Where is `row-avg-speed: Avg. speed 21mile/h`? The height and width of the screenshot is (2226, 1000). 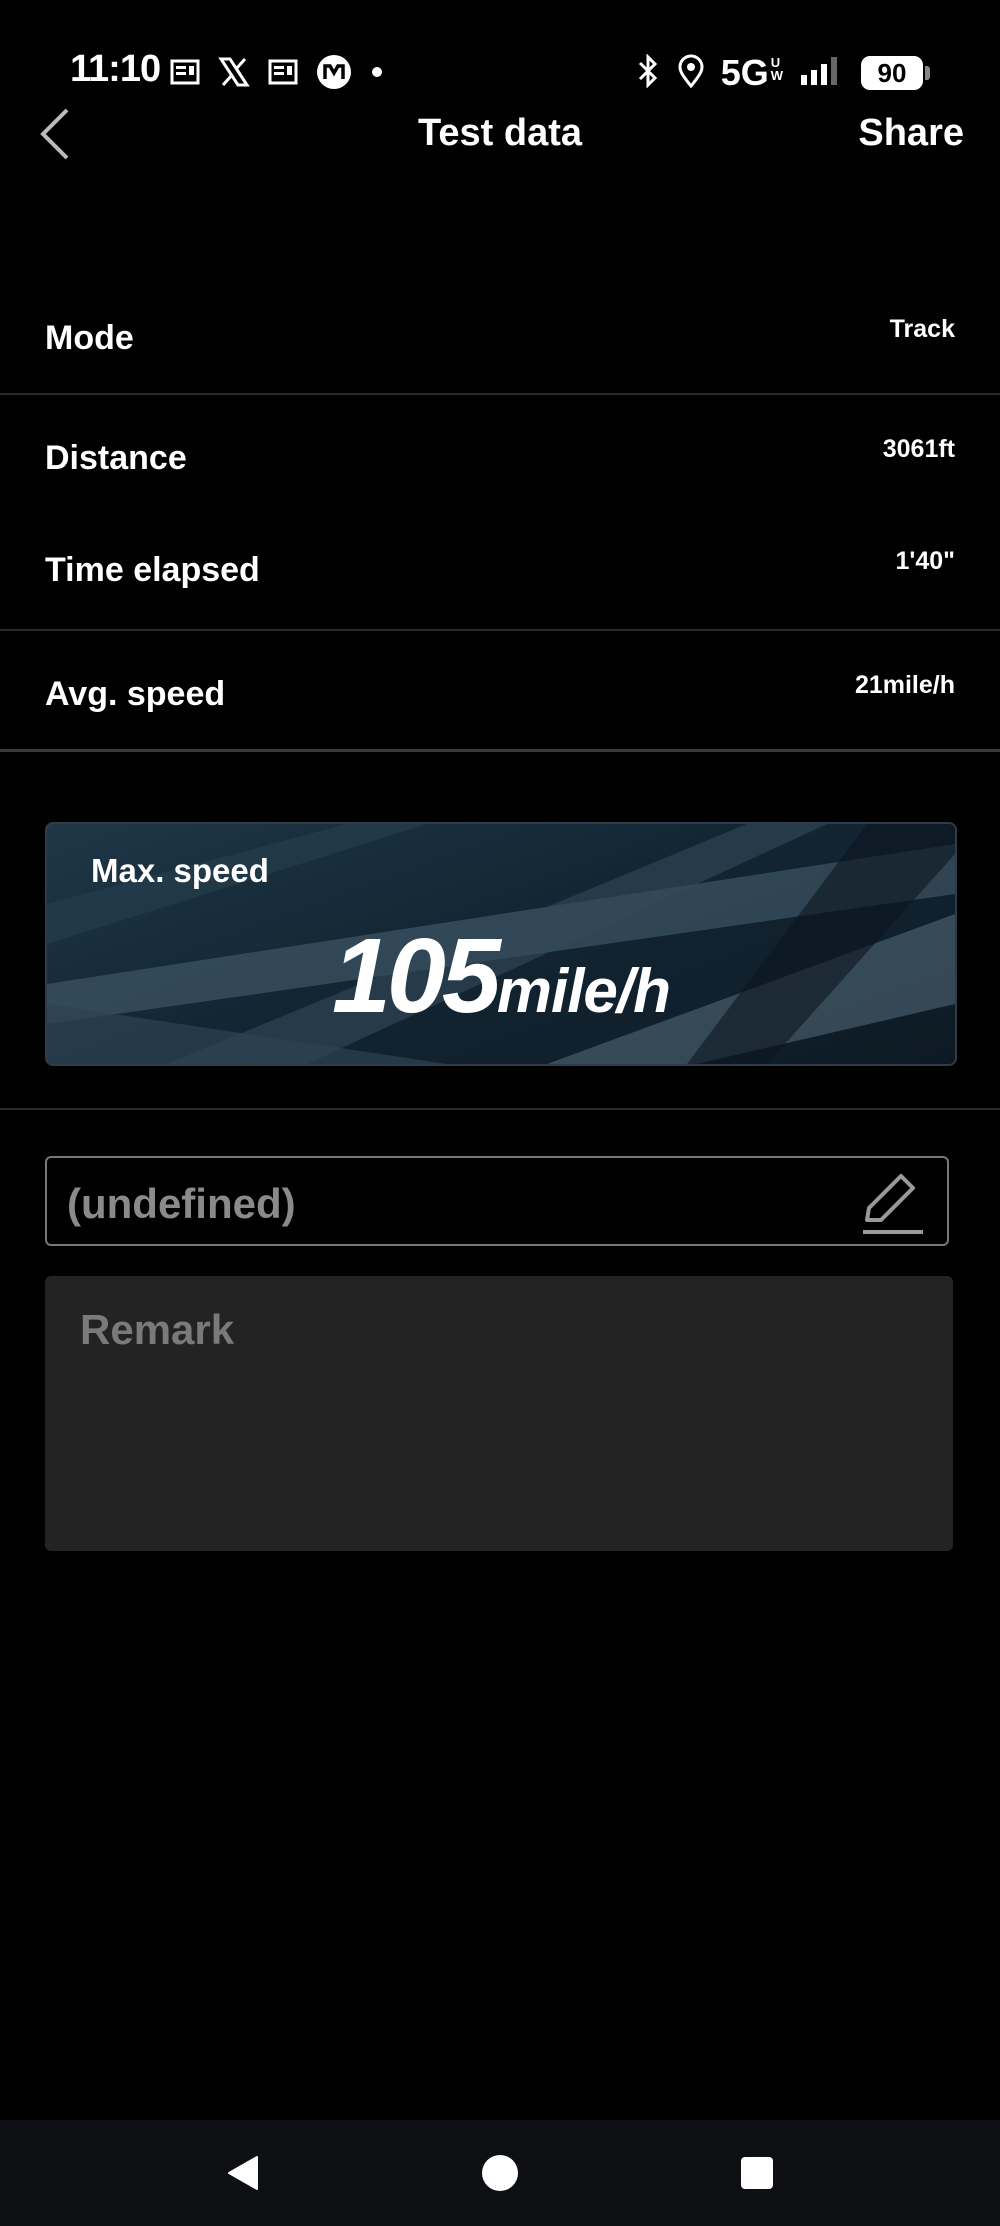
row-avg-speed: Avg. speed 21mile/h is located at coordinates (500, 690).